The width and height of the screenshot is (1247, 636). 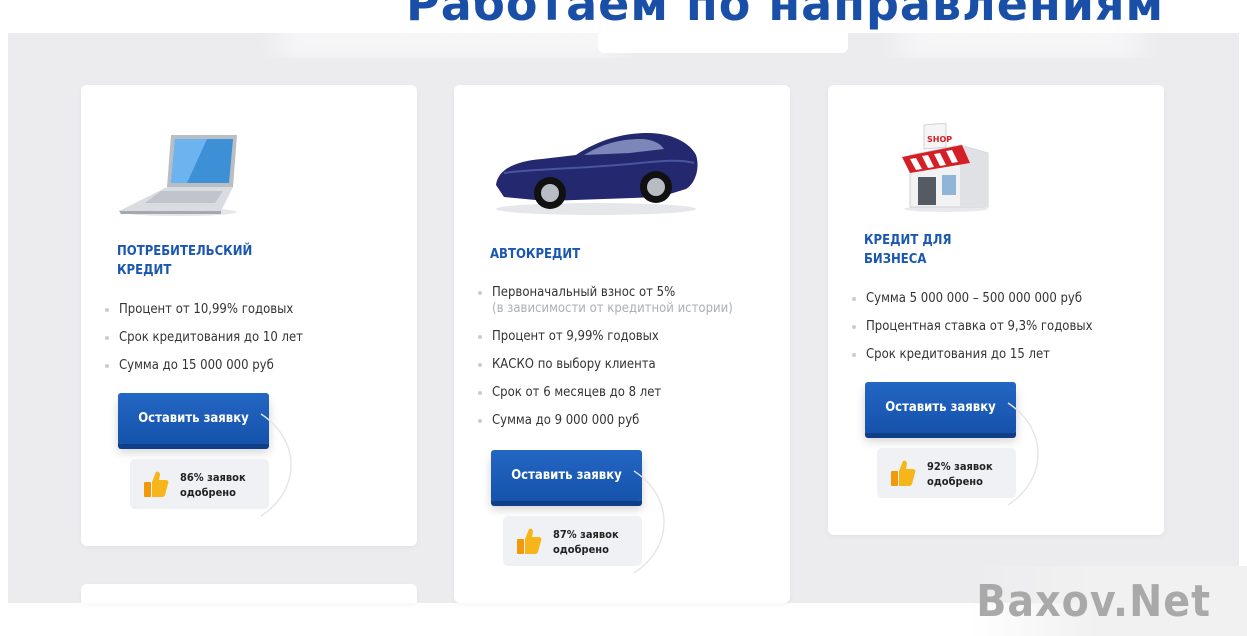 I want to click on section-heading: Работаем по направлениям:, so click(x=710, y=29).